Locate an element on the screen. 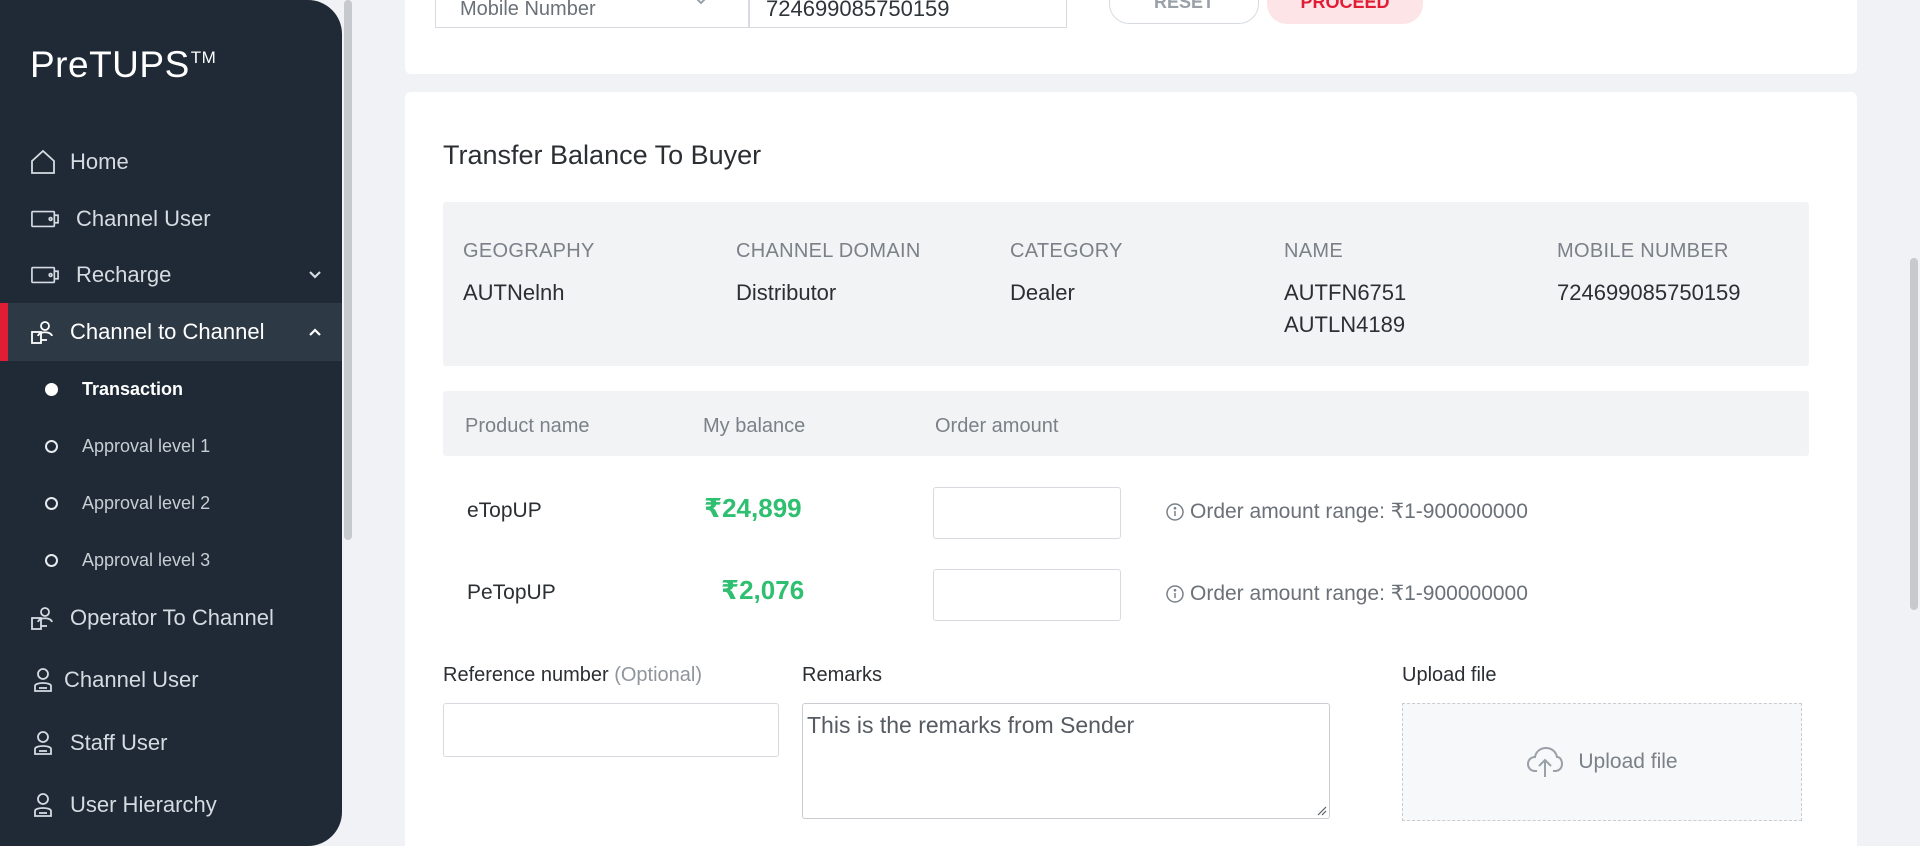  home-icon is located at coordinates (43, 162).